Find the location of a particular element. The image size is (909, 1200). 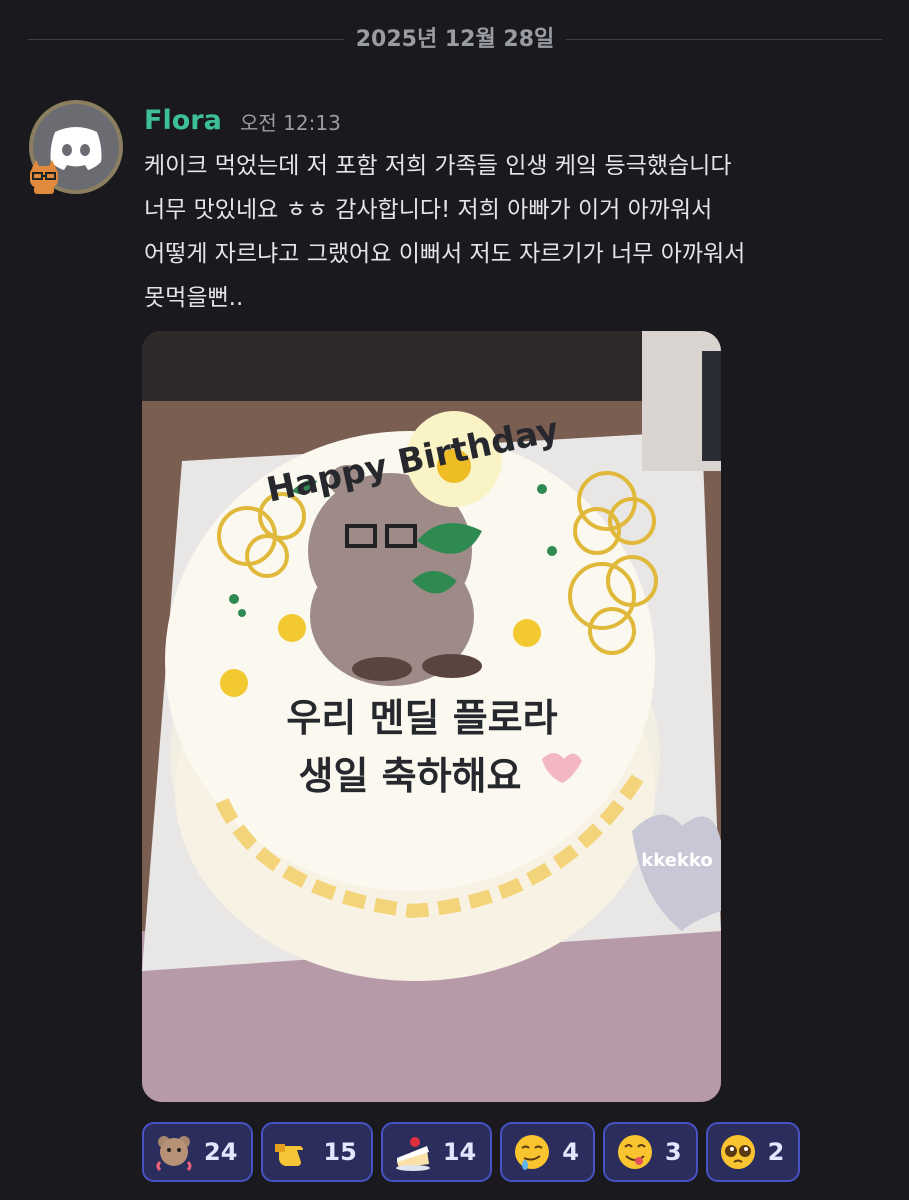

author-name: Flora is located at coordinates (183, 121).